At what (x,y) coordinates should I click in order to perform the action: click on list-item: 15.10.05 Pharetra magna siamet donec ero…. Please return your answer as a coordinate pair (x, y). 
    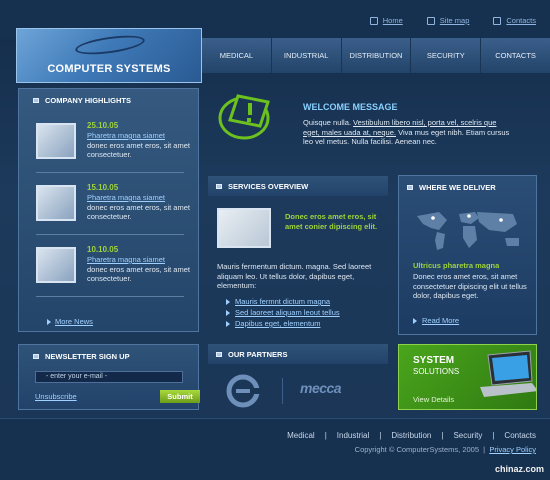
    Looking at the image, I should click on (108, 204).